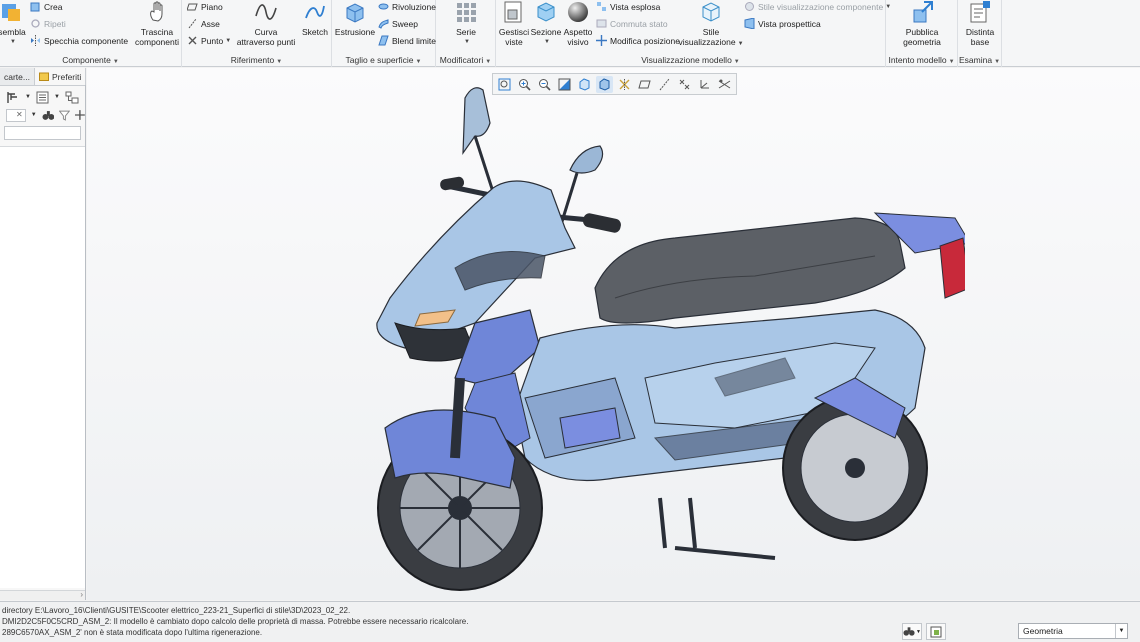 The image size is (1140, 642). What do you see at coordinates (80, 115) in the screenshot?
I see `add-icon` at bounding box center [80, 115].